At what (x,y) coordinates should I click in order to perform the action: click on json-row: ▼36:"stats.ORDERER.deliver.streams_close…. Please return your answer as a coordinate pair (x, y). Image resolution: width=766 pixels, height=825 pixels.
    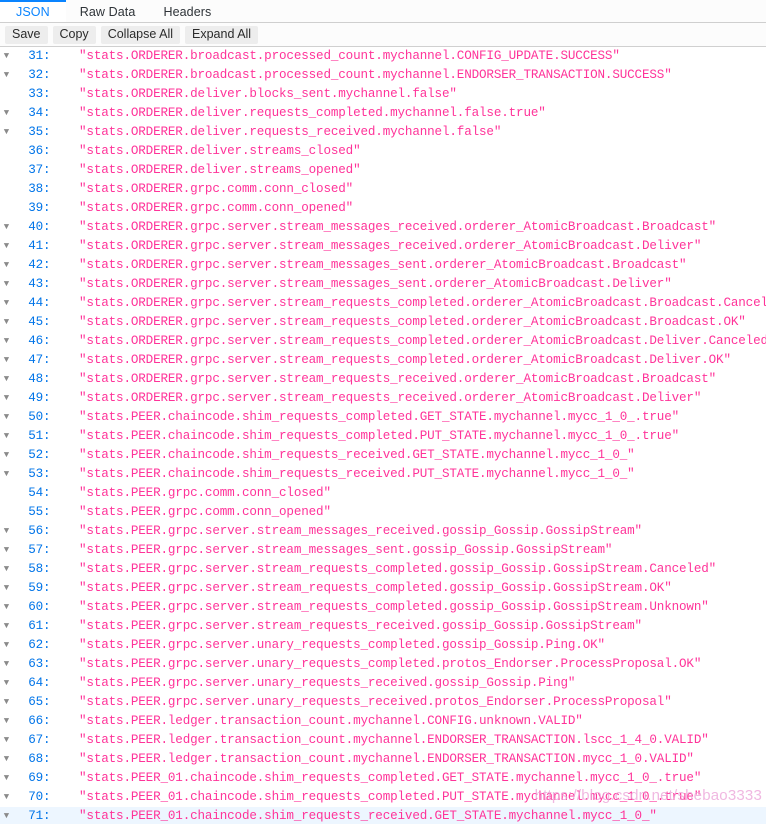
    Looking at the image, I should click on (383, 151).